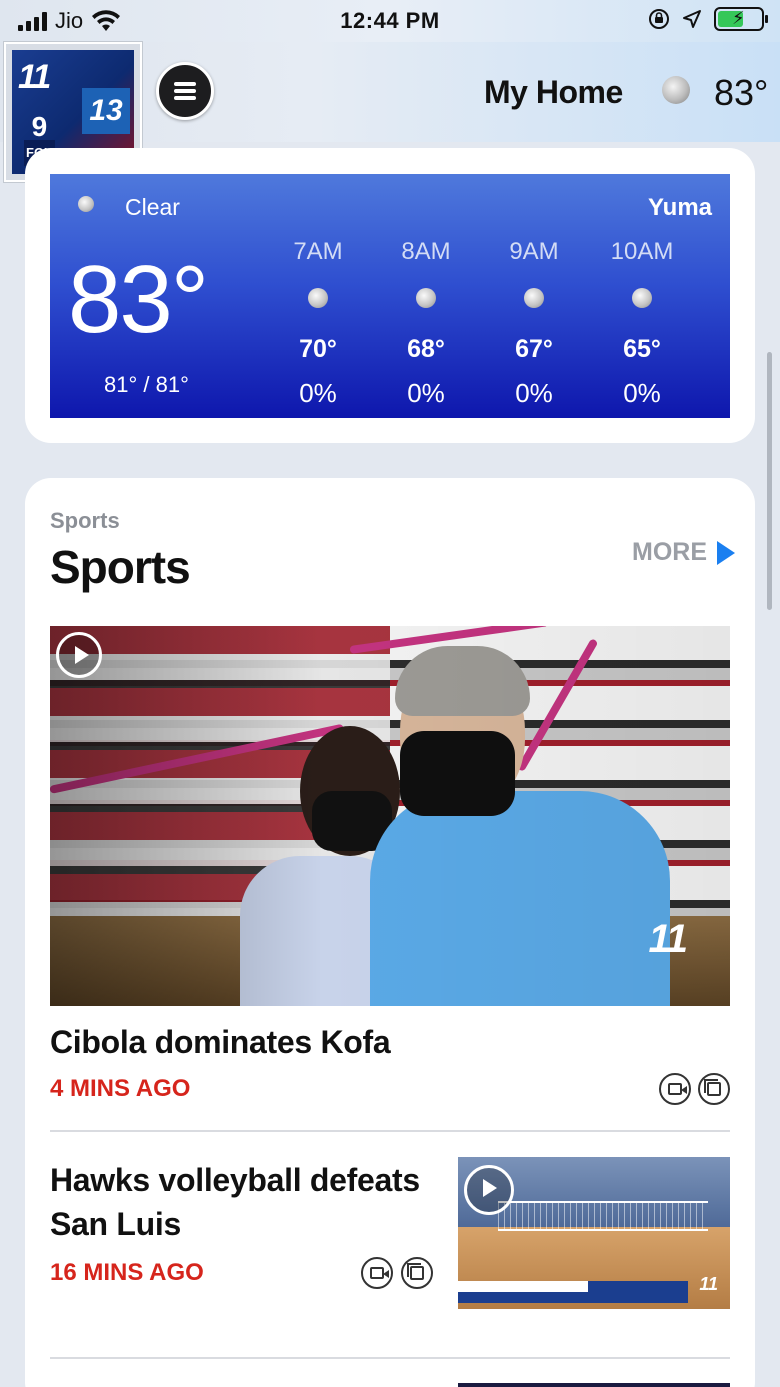 This screenshot has width=780, height=1387. I want to click on hour-temp: 65°, so click(642, 349).